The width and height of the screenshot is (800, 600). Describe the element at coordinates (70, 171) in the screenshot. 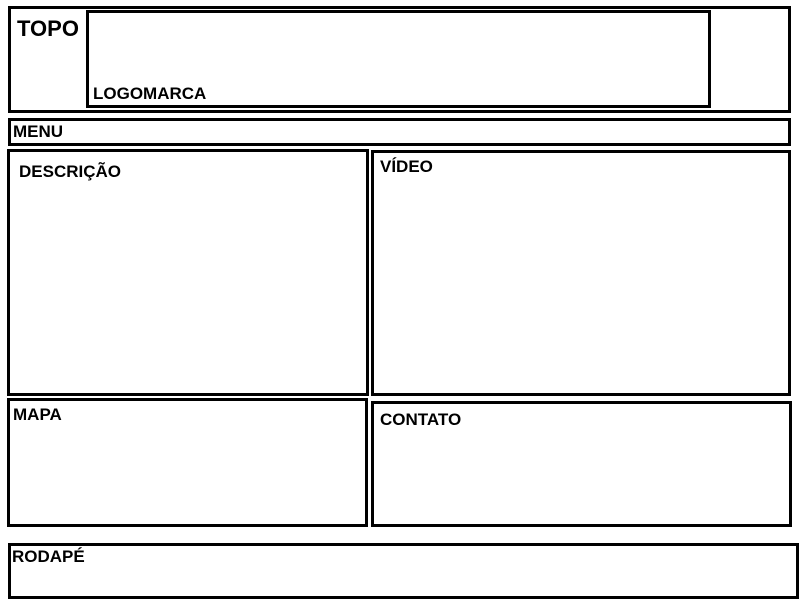

I see `descricao-label: DESCRIÇÃO` at that location.